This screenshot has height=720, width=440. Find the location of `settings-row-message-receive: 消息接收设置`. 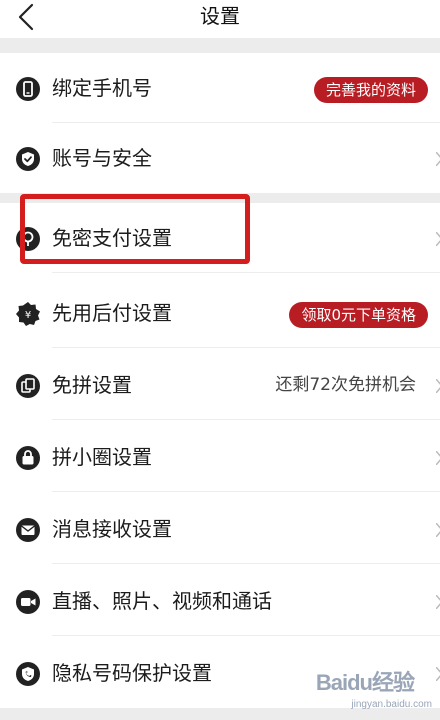

settings-row-message-receive: 消息接收设置 is located at coordinates (220, 529).